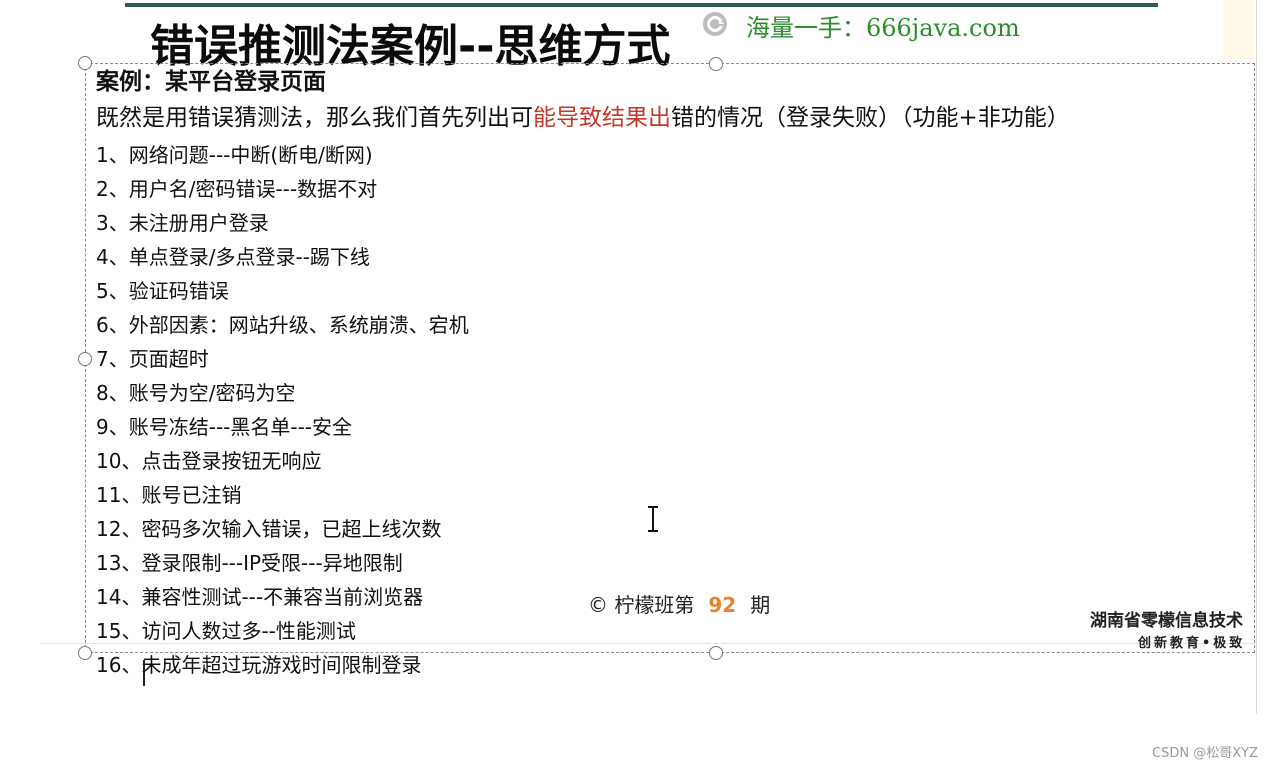 The image size is (1272, 768). I want to click on list-item: 7、页面超时, so click(152, 359).